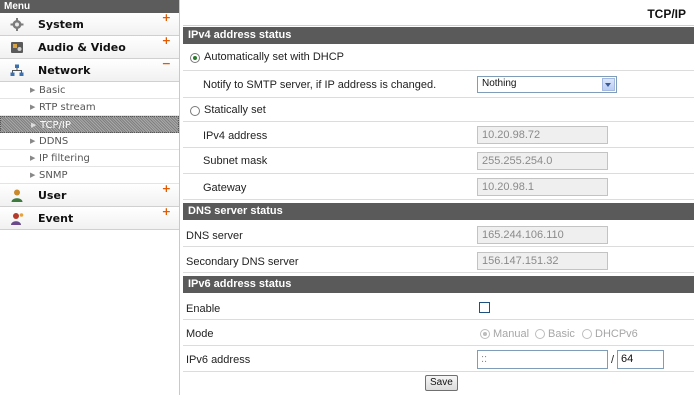 This screenshot has height=395, width=694. Describe the element at coordinates (52, 195) in the screenshot. I see `sidebar-item-label: User` at that location.